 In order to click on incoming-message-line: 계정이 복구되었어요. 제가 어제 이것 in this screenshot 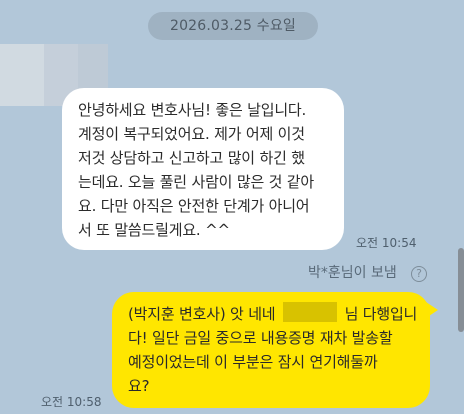, I will do `click(191, 134)`.